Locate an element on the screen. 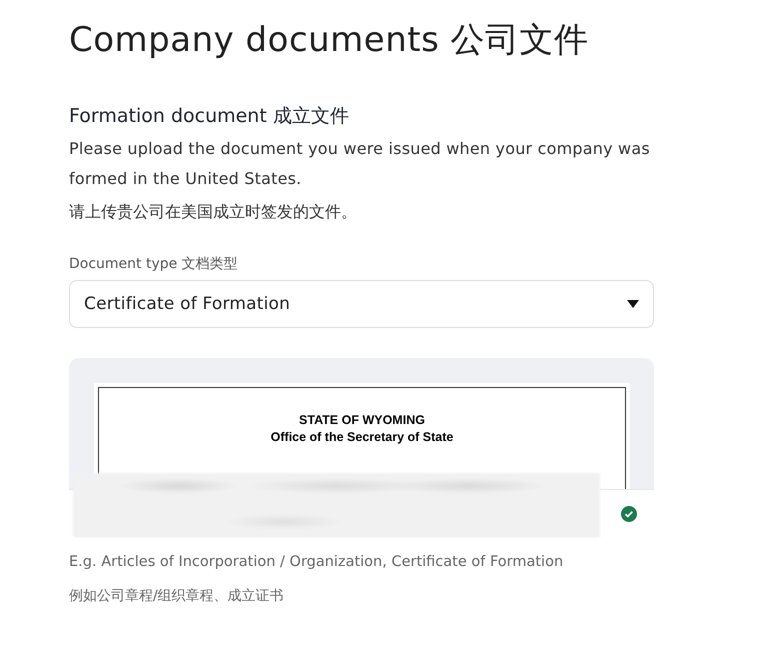 This screenshot has height=669, width=774. description-text: 请上传贵公司在美国成立时签发的文件。 is located at coordinates (213, 212).